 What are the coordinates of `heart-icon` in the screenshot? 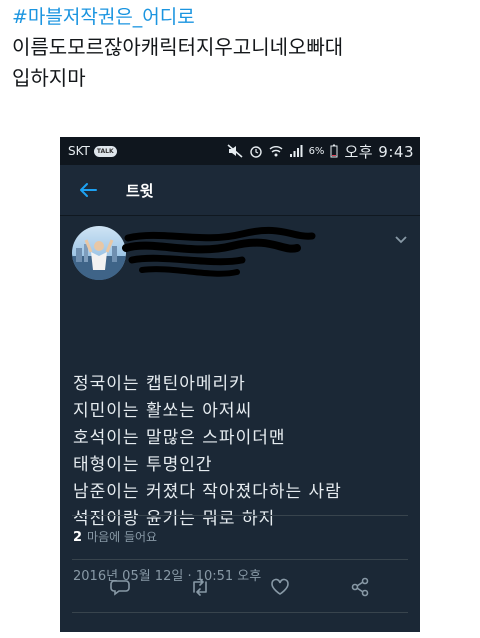 It's located at (280, 586).